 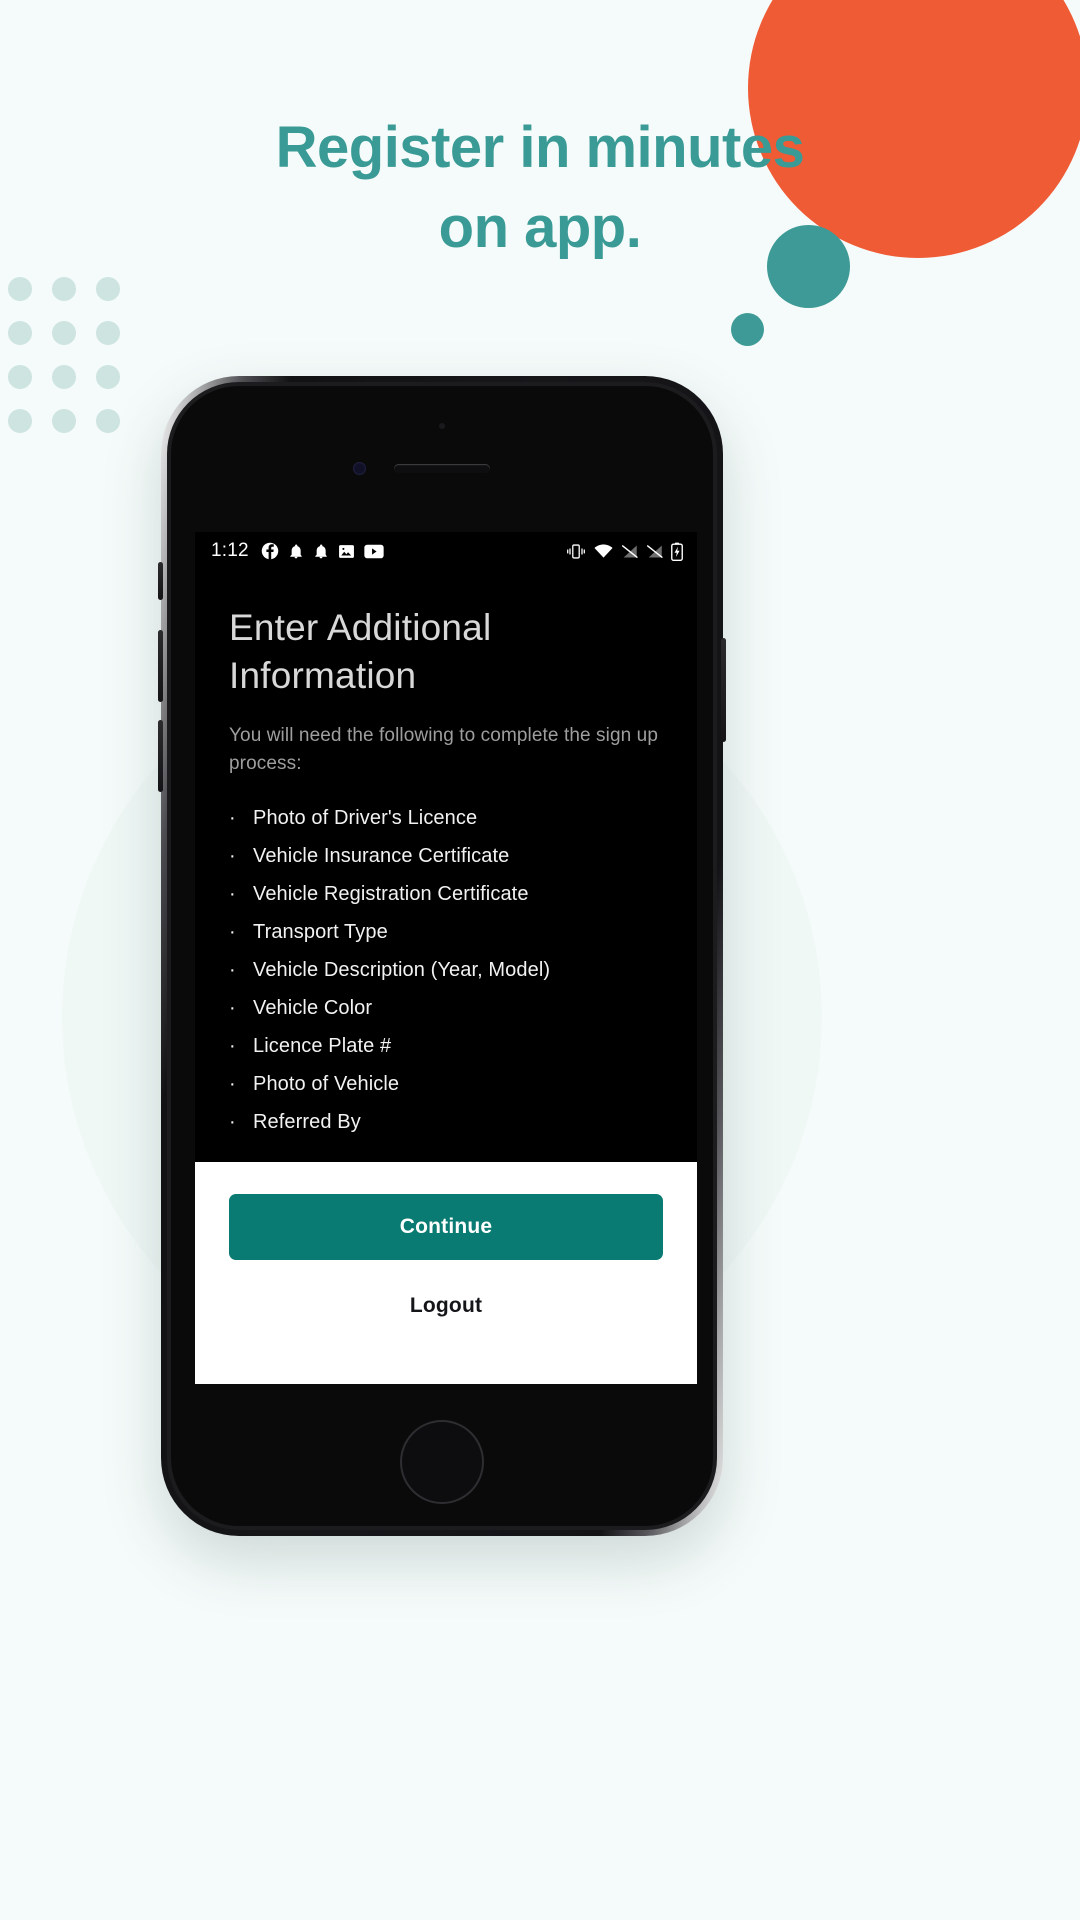 What do you see at coordinates (747, 329) in the screenshot?
I see `teal-circle-small-decoration` at bounding box center [747, 329].